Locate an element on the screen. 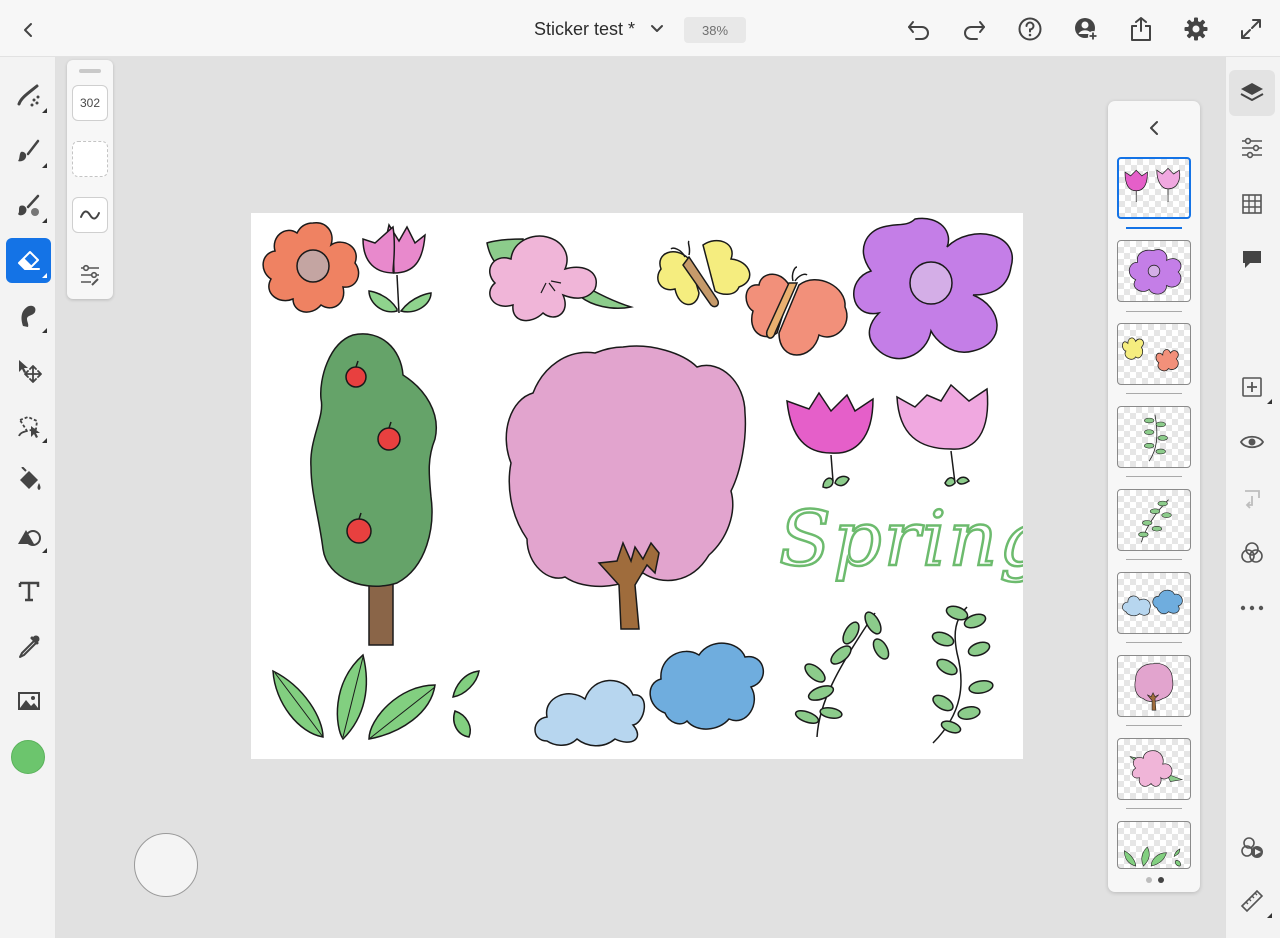 Image resolution: width=1280 pixels, height=938 pixels. collapse-panel-chevron-icon is located at coordinates (1154, 128).